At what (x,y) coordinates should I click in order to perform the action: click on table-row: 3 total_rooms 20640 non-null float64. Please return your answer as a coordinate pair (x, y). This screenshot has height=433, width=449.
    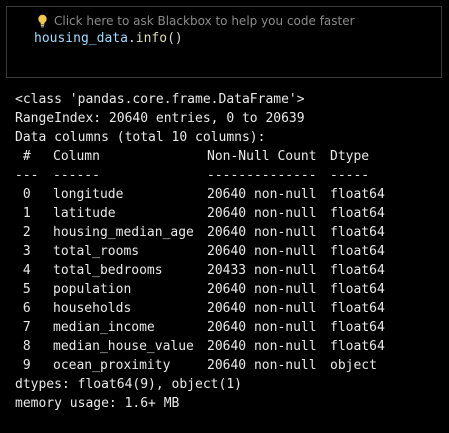
    Looking at the image, I should click on (230, 251).